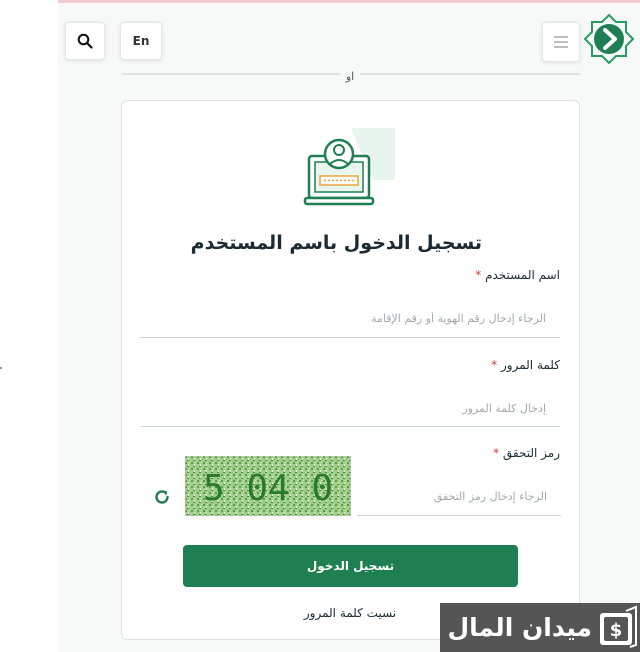 The image size is (640, 652). Describe the element at coordinates (336, 243) in the screenshot. I see `login-title: تسجيل الدخول باسم المستخدم` at that location.